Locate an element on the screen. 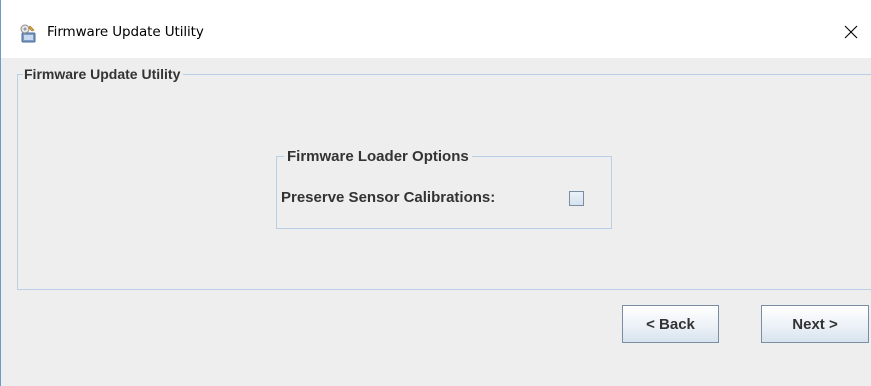  preserve-calibrations-label: Preserve Sensor Calibrations: is located at coordinates (388, 197).